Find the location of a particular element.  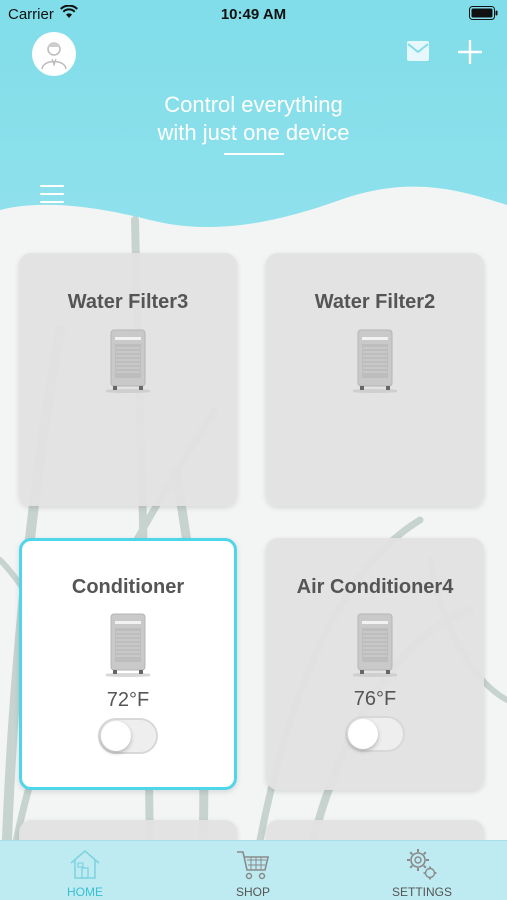

gears-icon is located at coordinates (422, 864).